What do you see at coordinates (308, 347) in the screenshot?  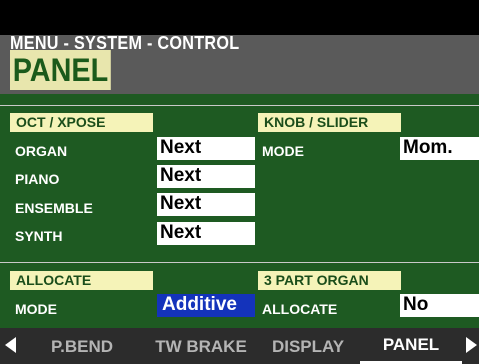 I see `tab-display: DISPLAY` at bounding box center [308, 347].